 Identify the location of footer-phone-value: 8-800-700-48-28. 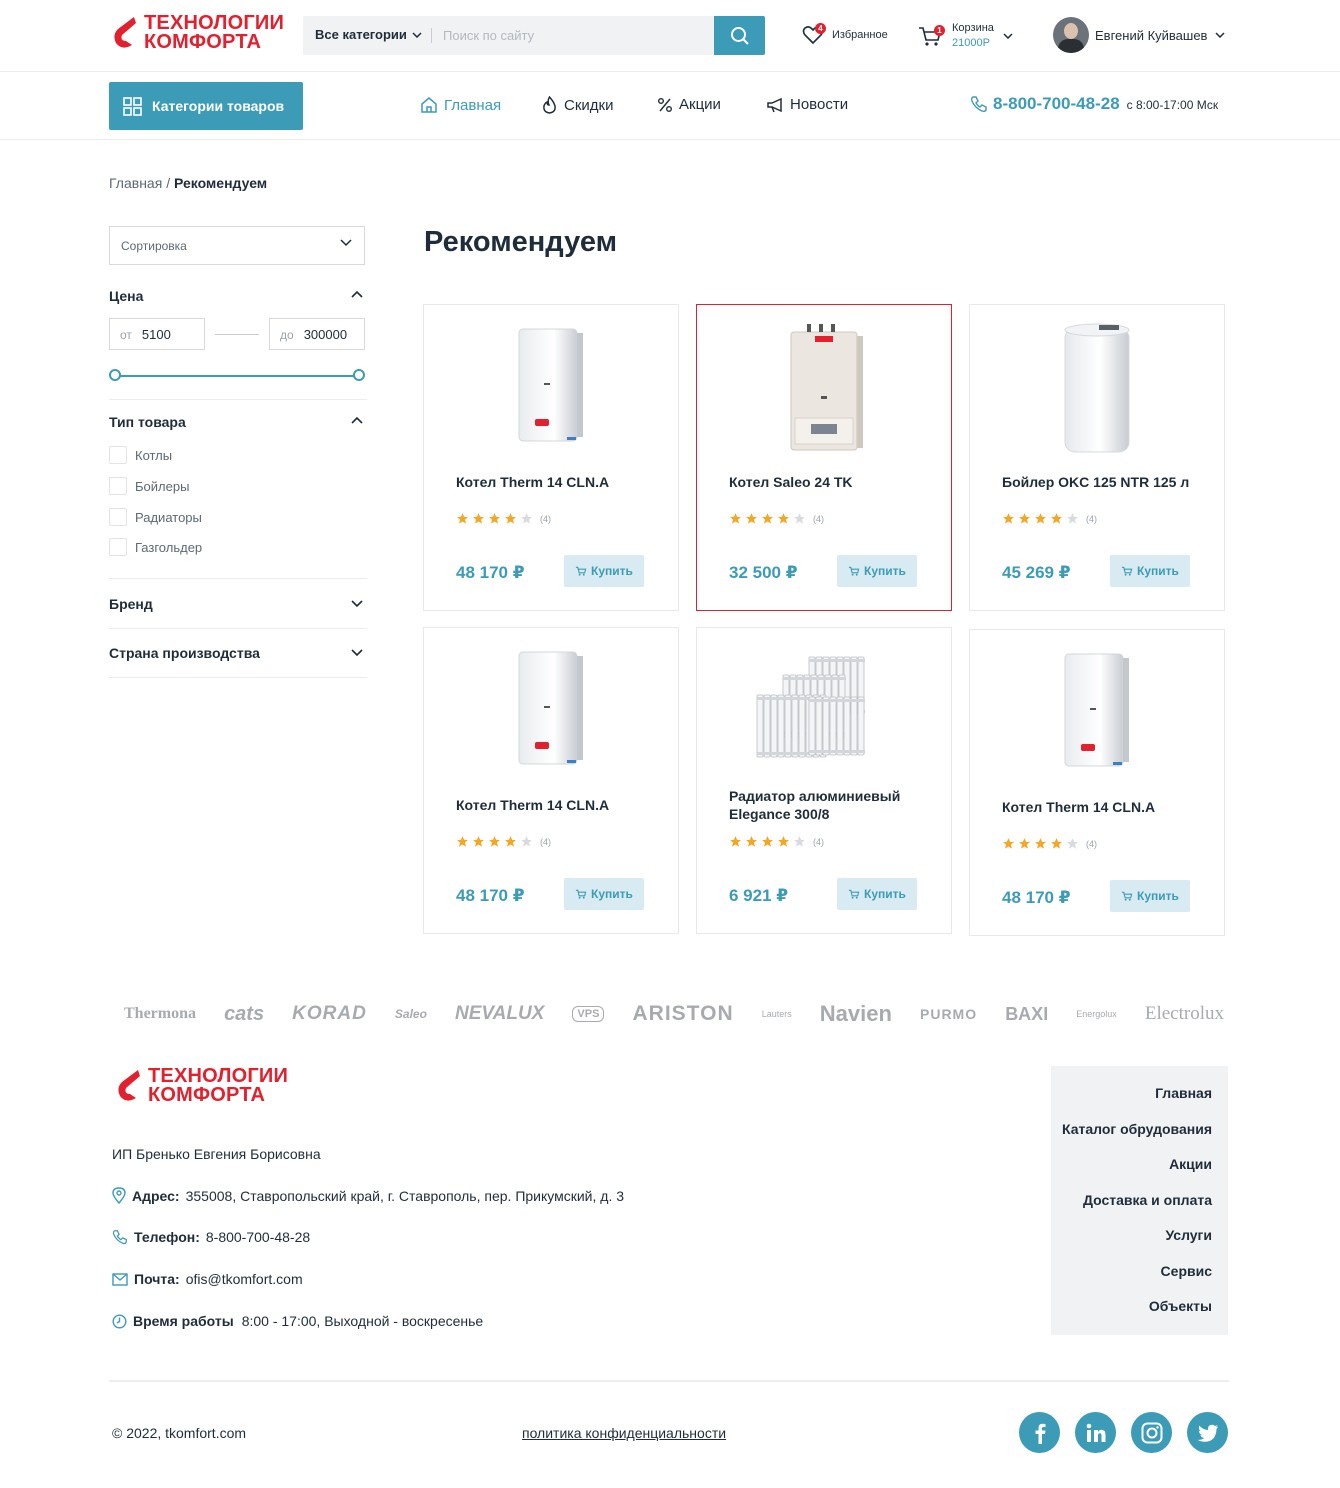
(258, 1237).